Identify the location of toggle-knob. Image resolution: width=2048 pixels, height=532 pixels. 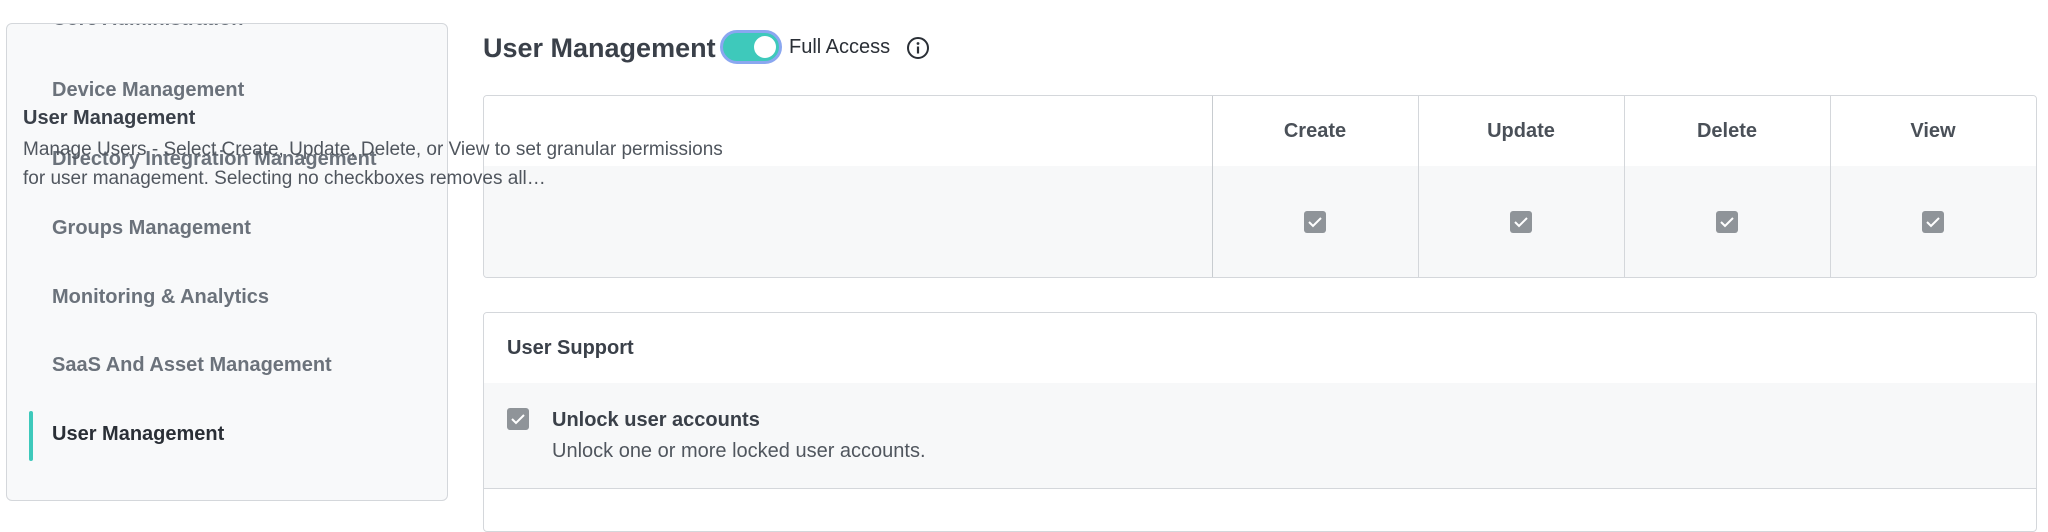
(765, 47).